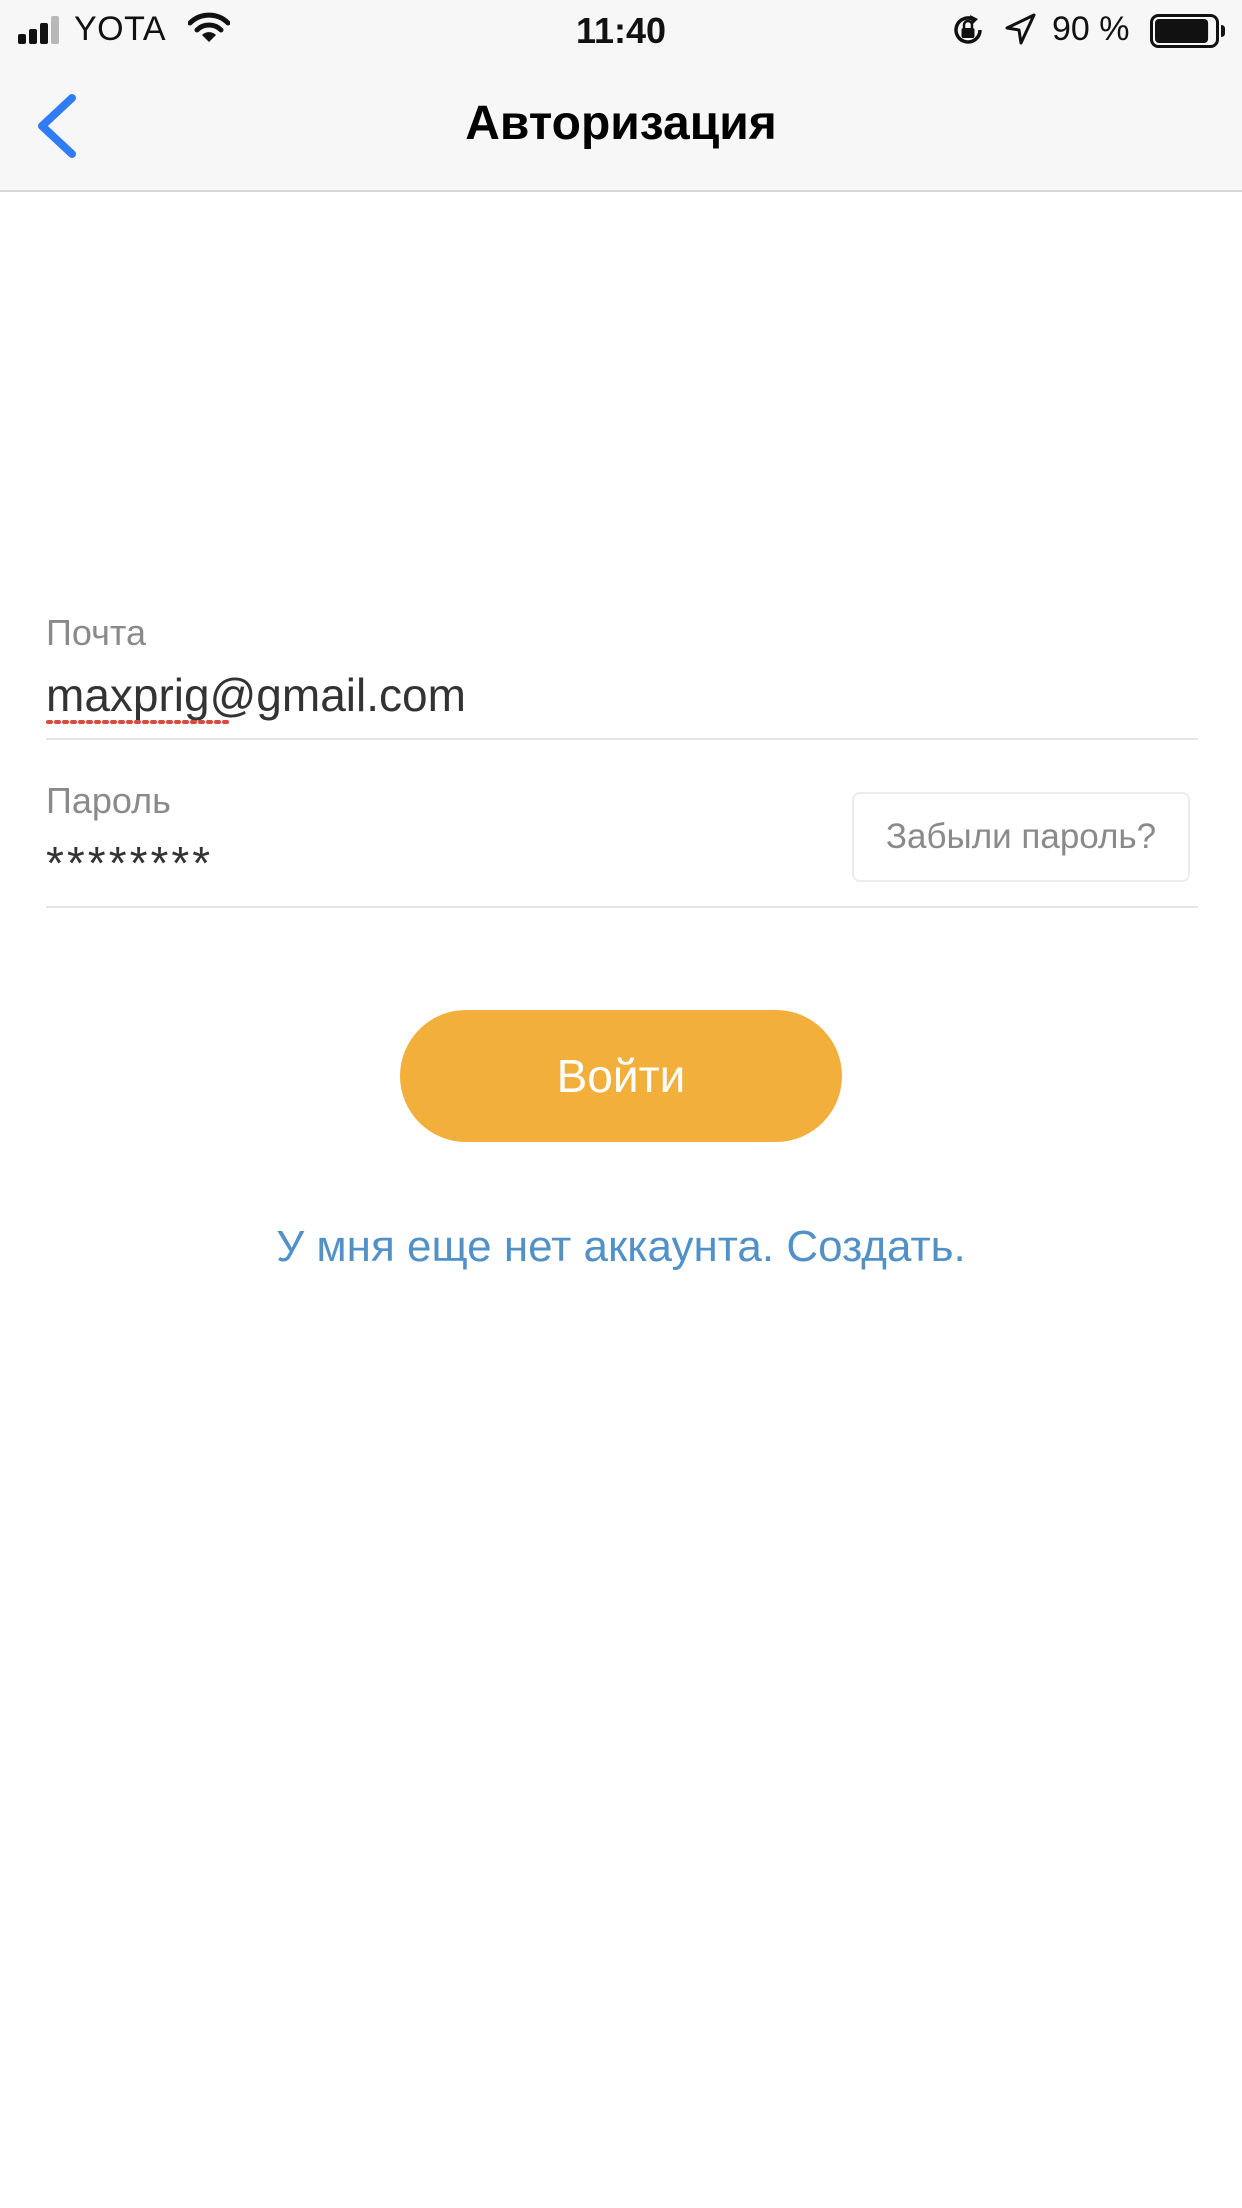 The image size is (1242, 2208). What do you see at coordinates (621, 30) in the screenshot?
I see `status-bar: YOTA 11:40 90 %` at bounding box center [621, 30].